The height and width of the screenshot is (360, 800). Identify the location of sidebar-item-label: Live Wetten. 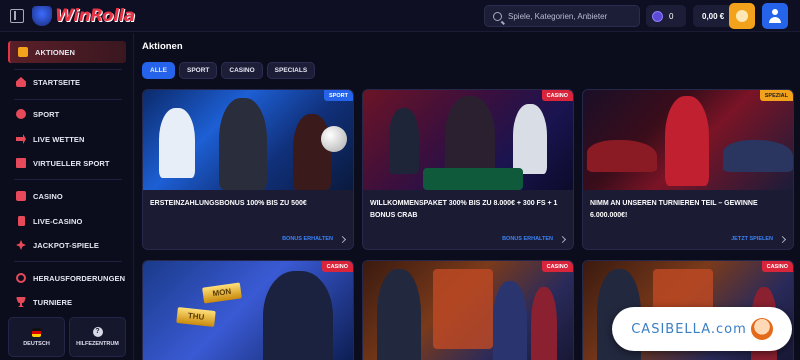
(59, 139).